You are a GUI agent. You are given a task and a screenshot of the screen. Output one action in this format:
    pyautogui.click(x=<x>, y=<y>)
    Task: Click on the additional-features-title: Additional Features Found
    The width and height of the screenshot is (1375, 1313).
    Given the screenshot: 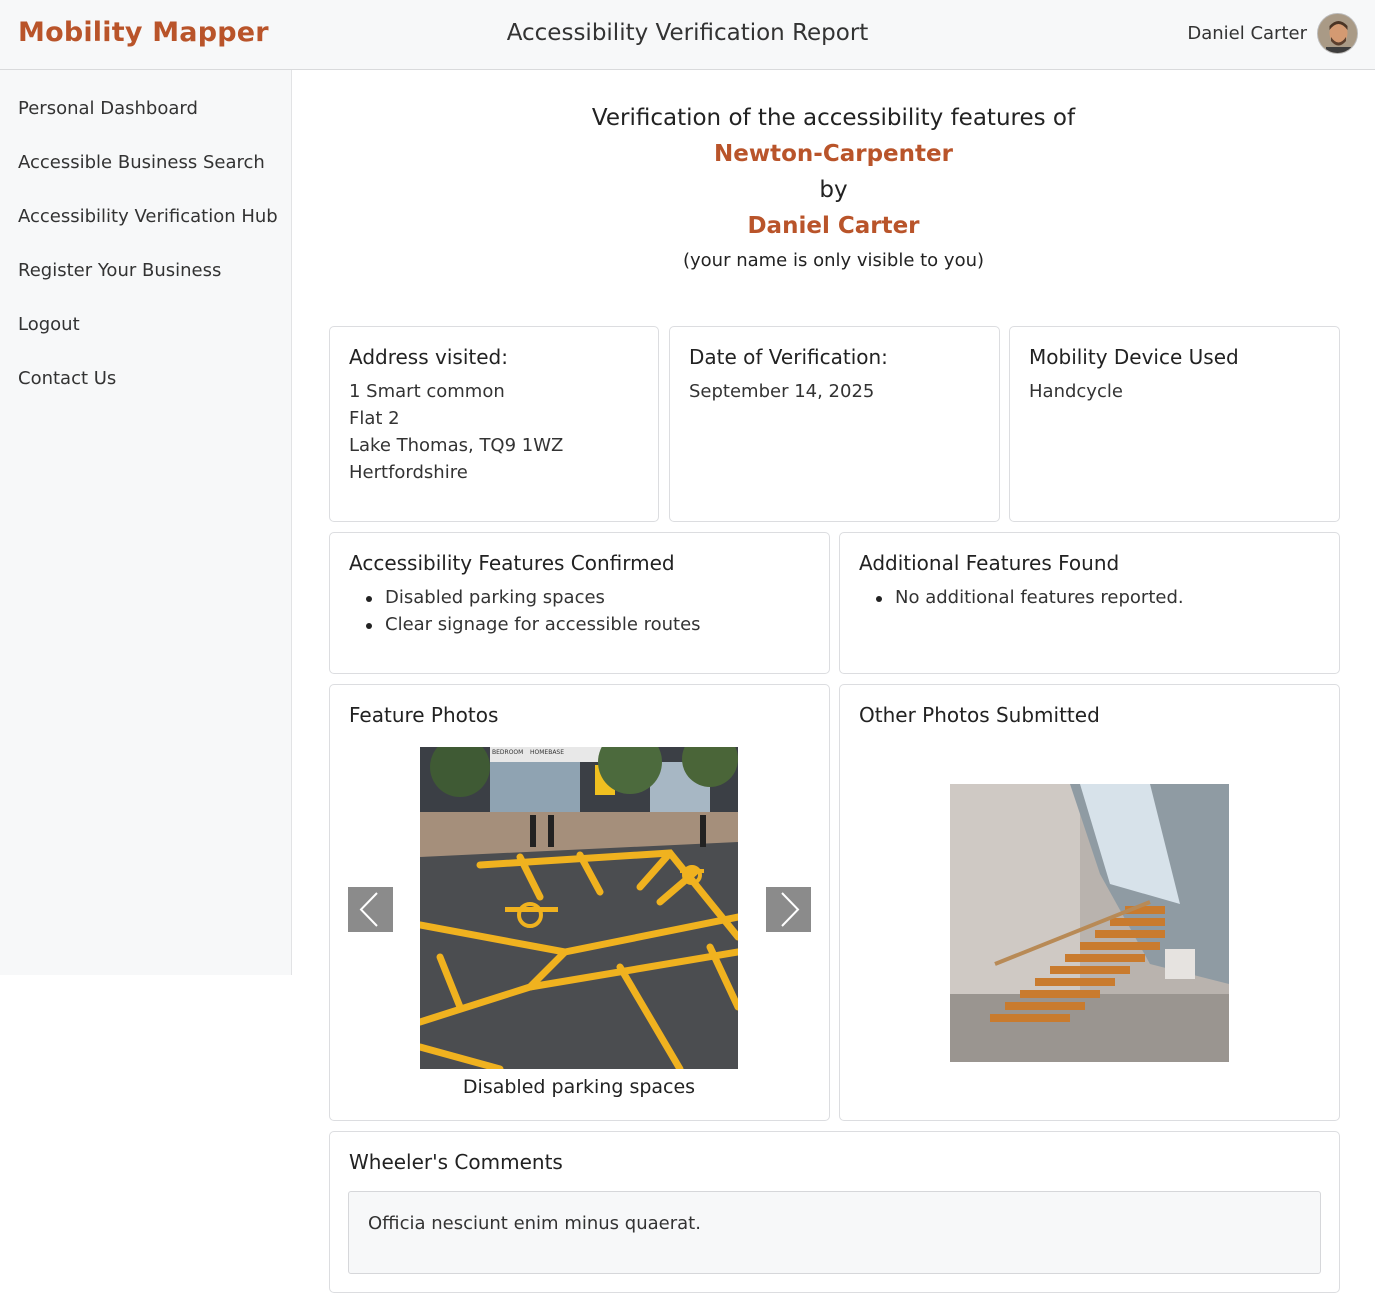 What is the action you would take?
    pyautogui.click(x=989, y=563)
    